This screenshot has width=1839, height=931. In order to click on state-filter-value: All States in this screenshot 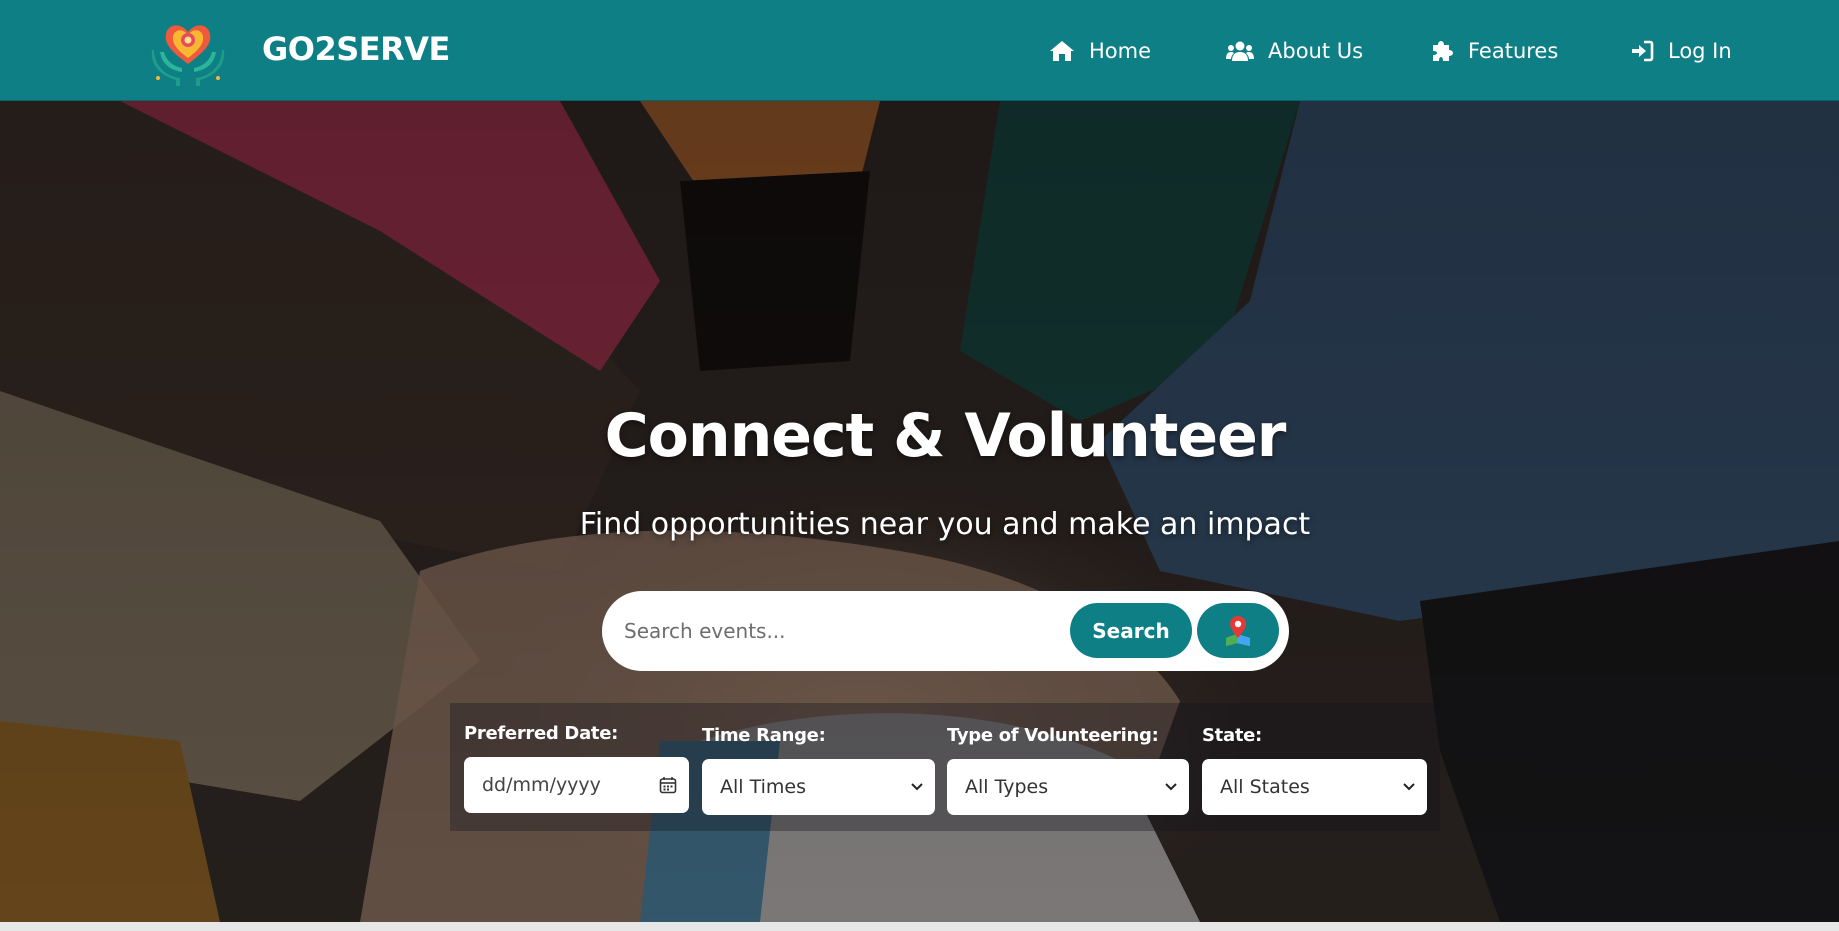, I will do `click(1265, 787)`.